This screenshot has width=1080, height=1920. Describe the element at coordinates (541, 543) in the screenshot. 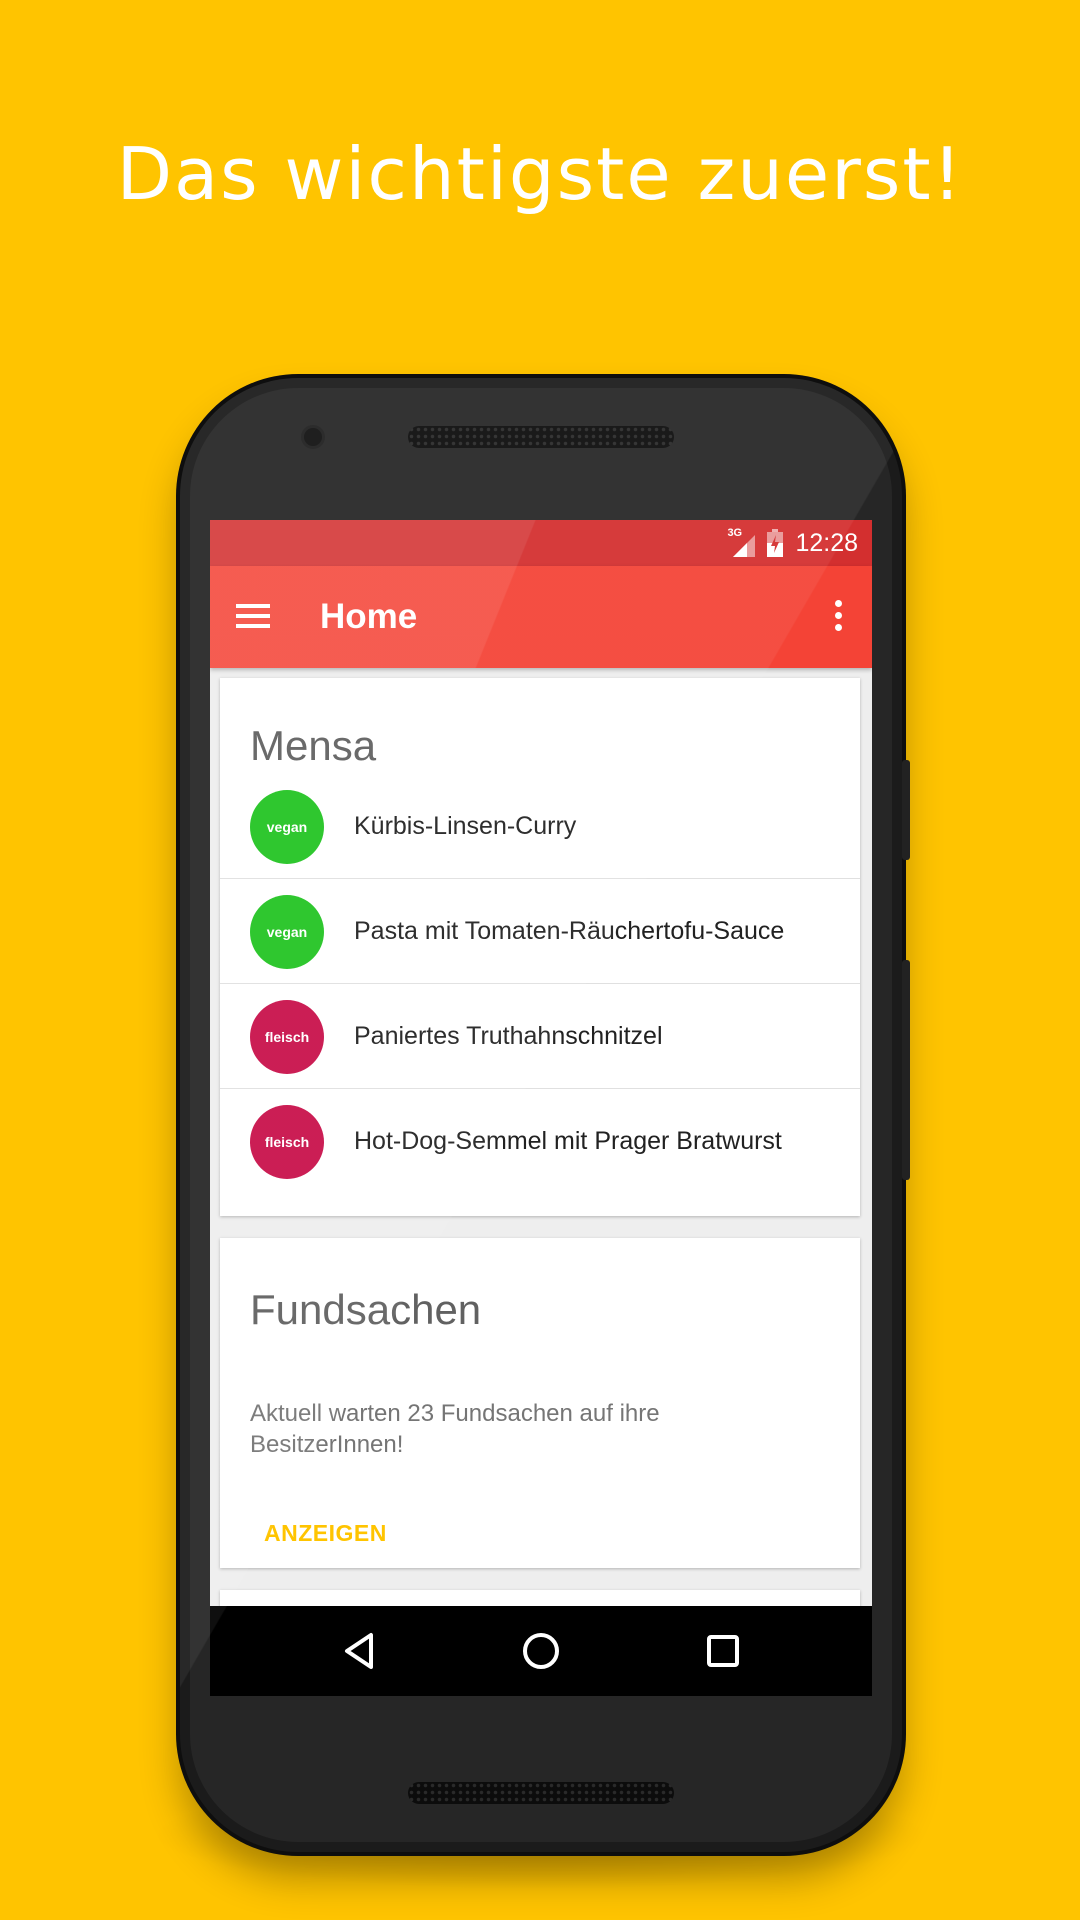

I see `status-bar: 3G 12:28` at that location.